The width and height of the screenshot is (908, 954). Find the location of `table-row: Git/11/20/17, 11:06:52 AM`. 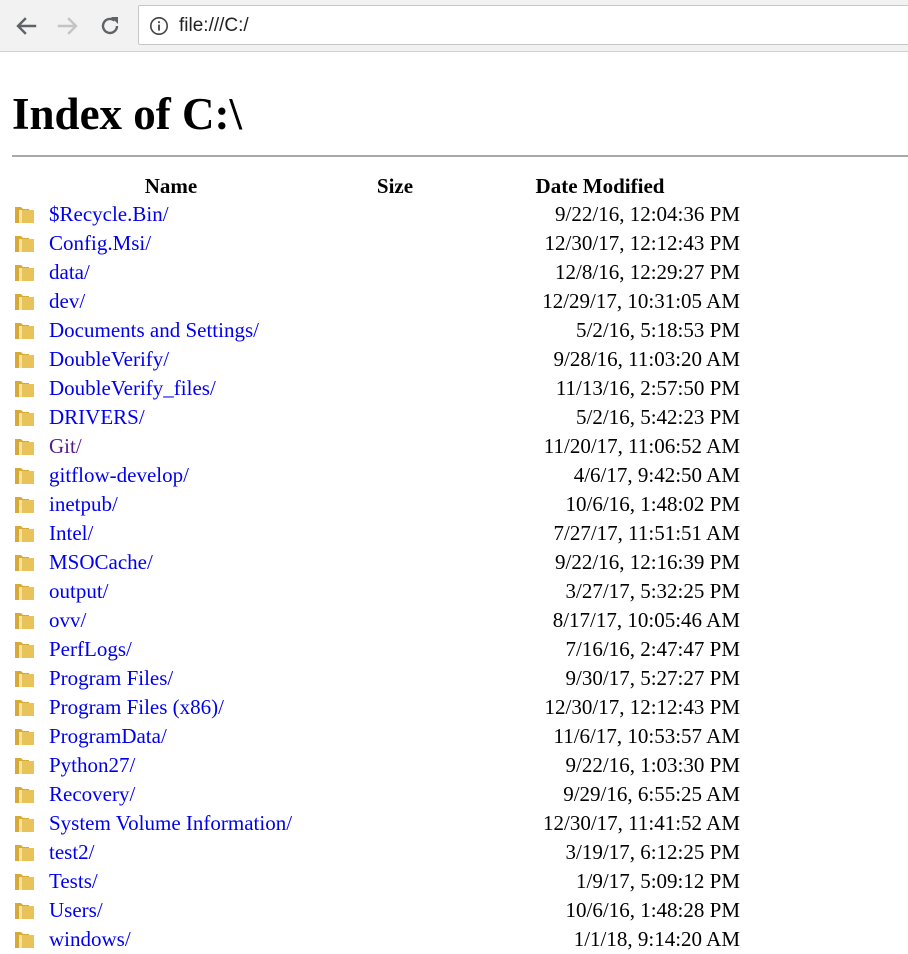

table-row: Git/11/20/17, 11:06:52 AM is located at coordinates (460, 446).